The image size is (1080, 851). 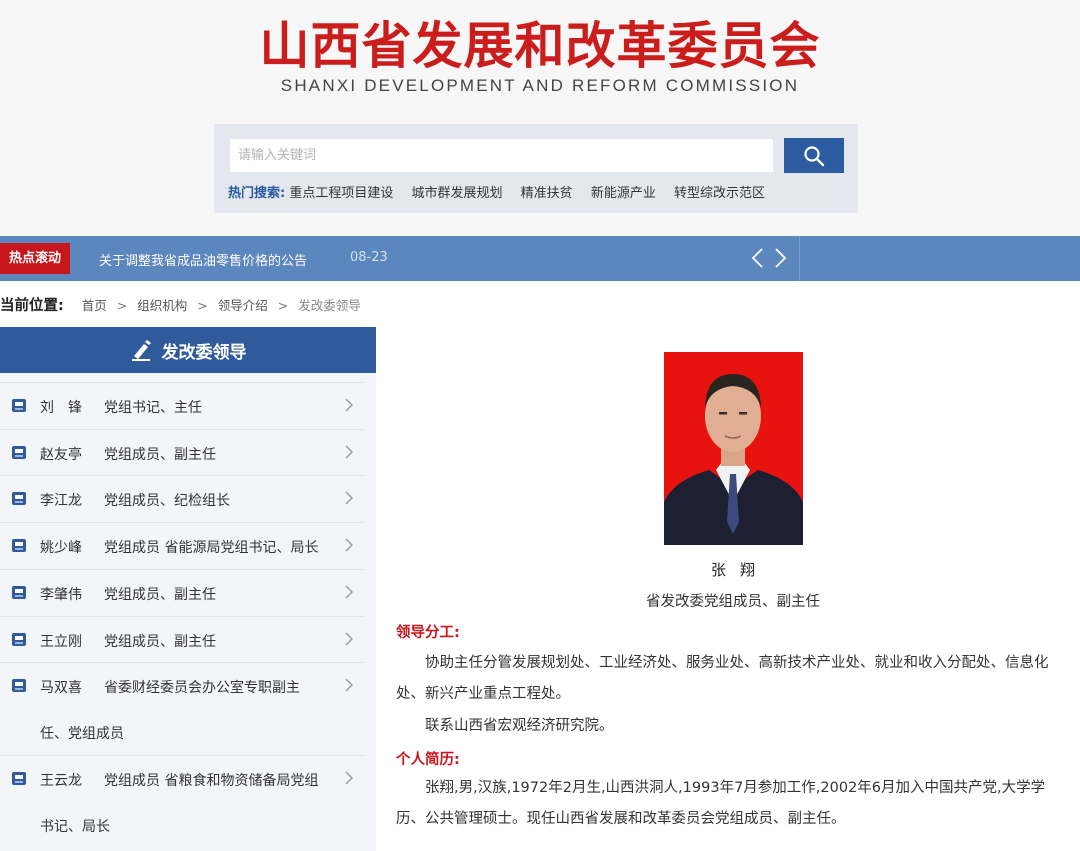 I want to click on leader-role: 党组成员、纪检组长, so click(x=167, y=501).